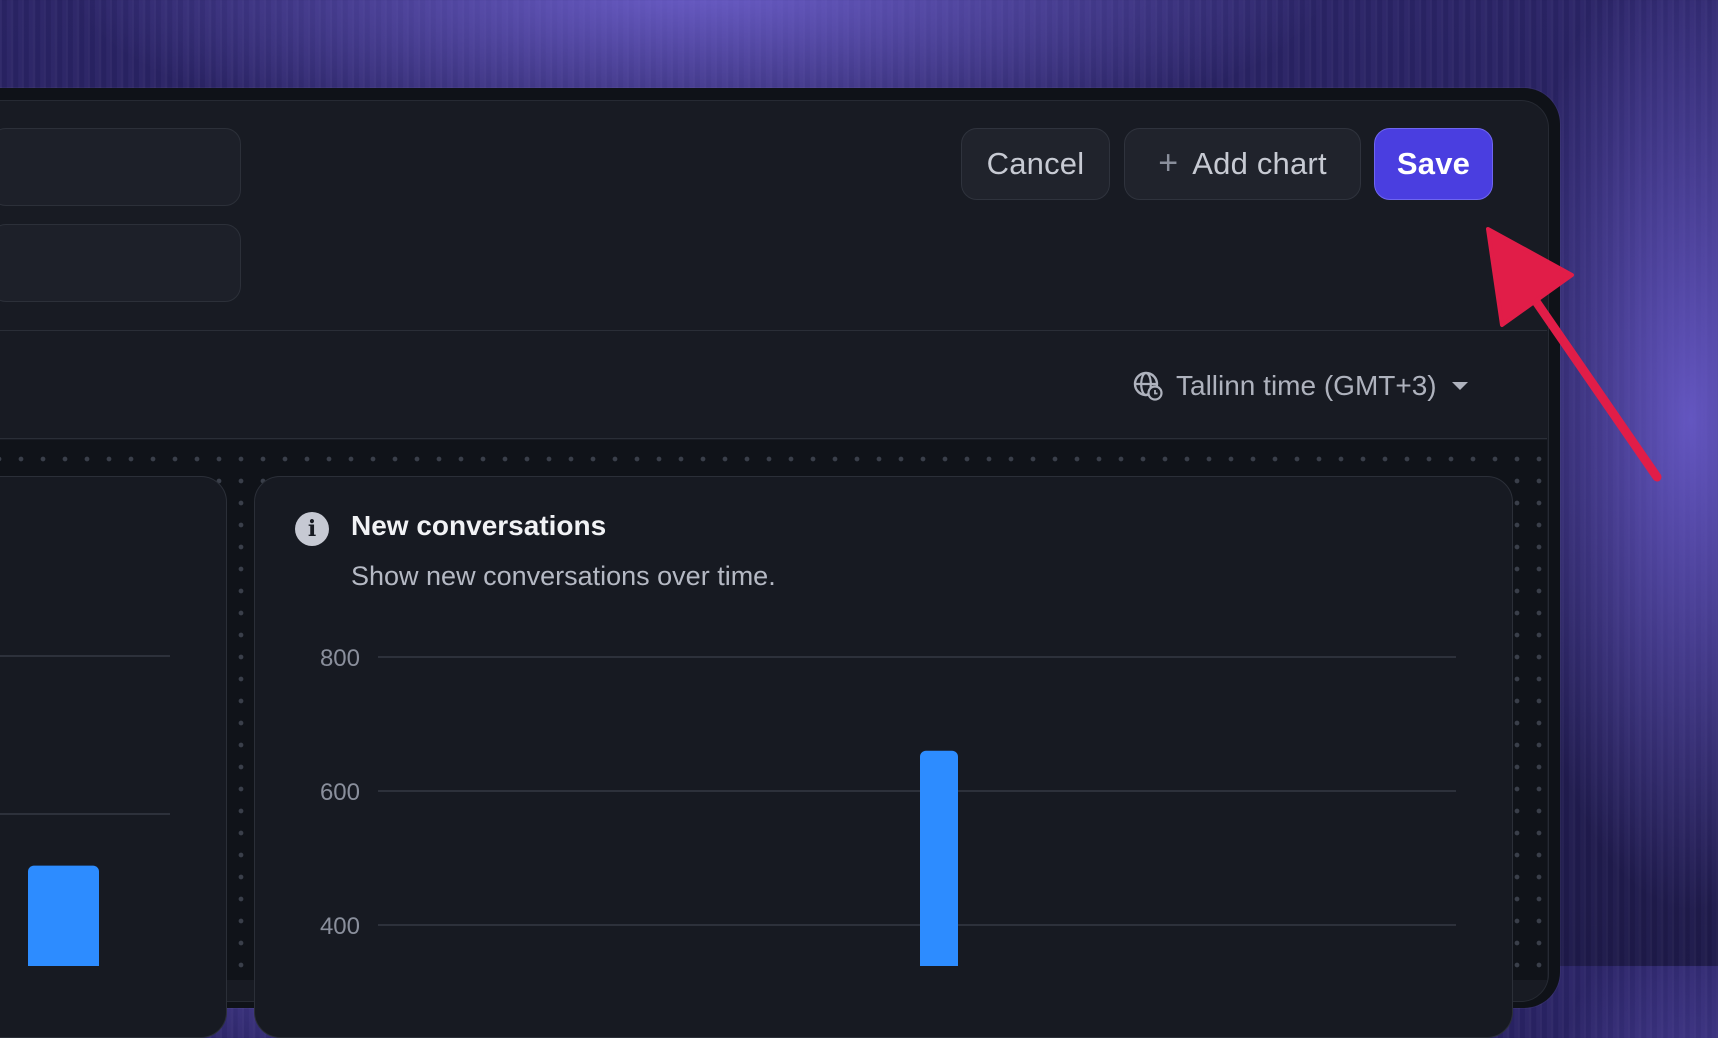 The width and height of the screenshot is (1718, 1038). What do you see at coordinates (340, 658) in the screenshot?
I see `y-tick-label: 800` at bounding box center [340, 658].